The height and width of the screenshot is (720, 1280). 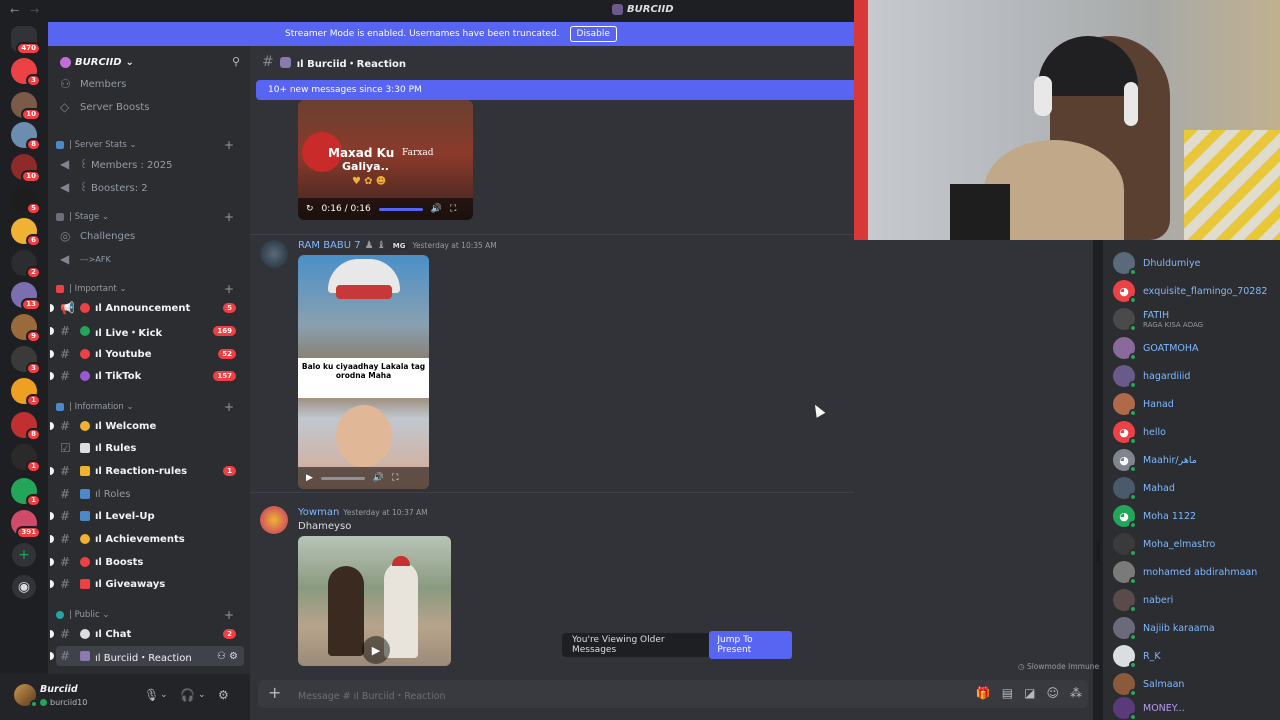 I want to click on replay-icon: ↻, so click(x=310, y=209).